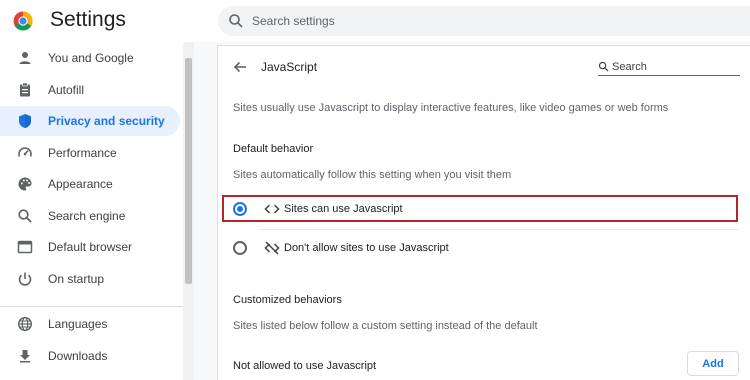 This screenshot has height=380, width=750. Describe the element at coordinates (188, 171) in the screenshot. I see `scrollbar-thumb` at that location.